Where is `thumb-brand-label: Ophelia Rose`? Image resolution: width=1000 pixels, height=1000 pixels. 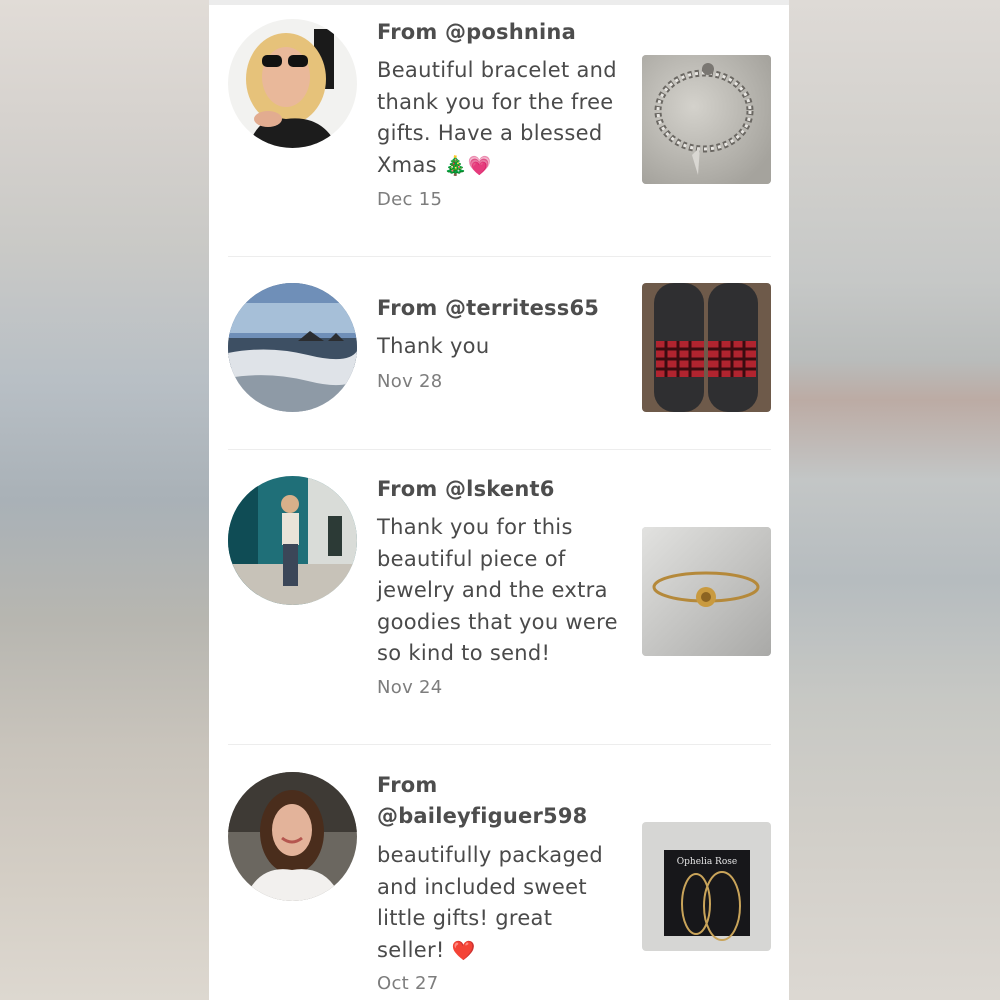 thumb-brand-label: Ophelia Rose is located at coordinates (707, 862).